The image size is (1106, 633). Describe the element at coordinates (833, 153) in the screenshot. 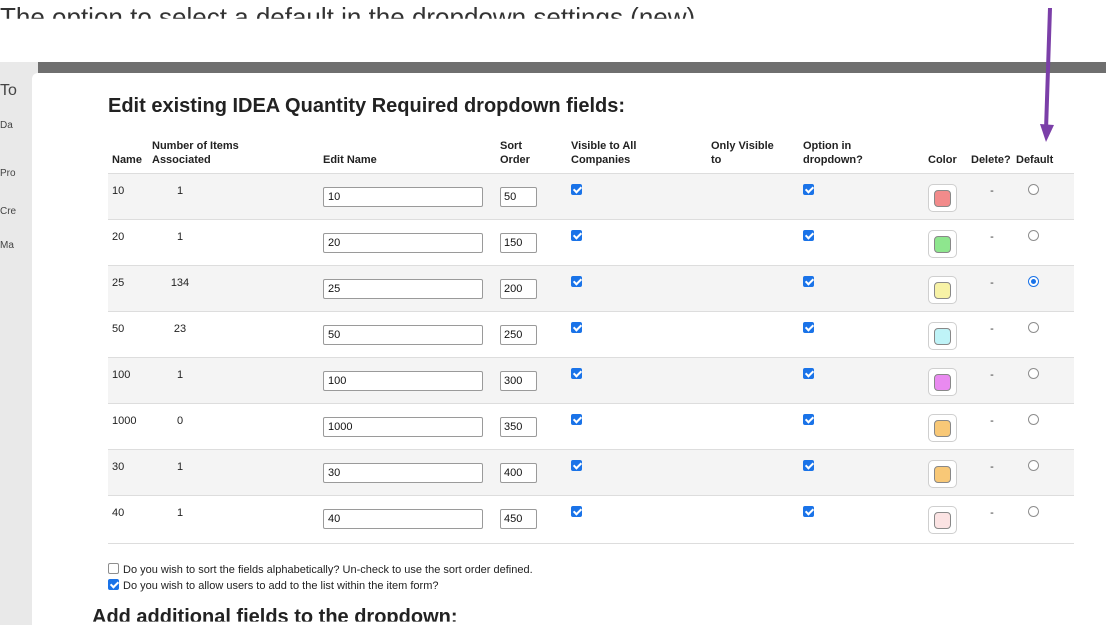

I see `header-option-dropdown: Option in dropdown?` at that location.